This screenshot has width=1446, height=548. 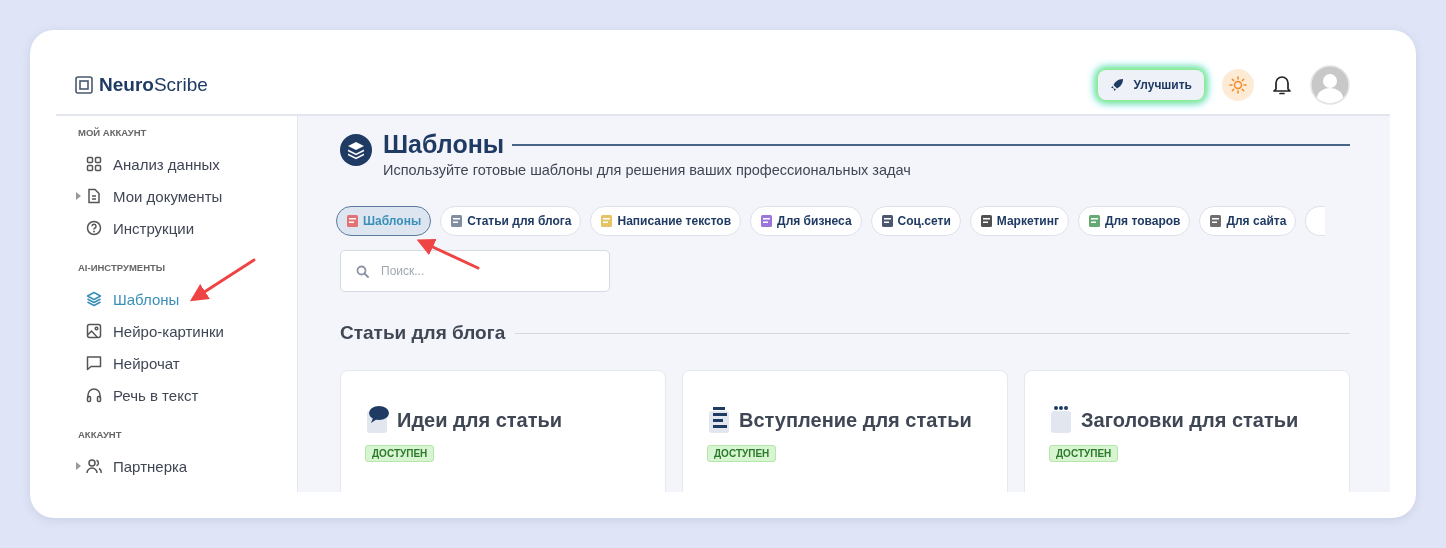 I want to click on notification-bell-icon, so click(x=1282, y=85).